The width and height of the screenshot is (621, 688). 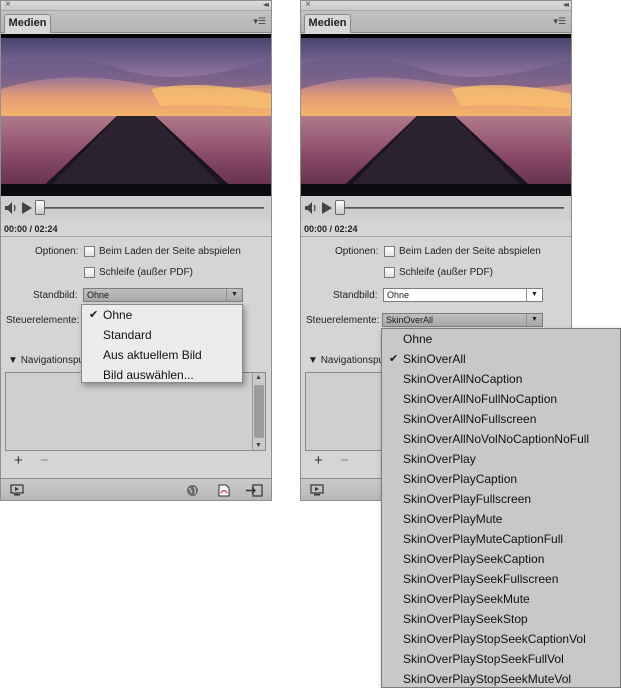 I want to click on menu-item-skinoverplaymutecaptionfull: SkinOverPlayMuteCaptionFull, so click(x=501, y=539).